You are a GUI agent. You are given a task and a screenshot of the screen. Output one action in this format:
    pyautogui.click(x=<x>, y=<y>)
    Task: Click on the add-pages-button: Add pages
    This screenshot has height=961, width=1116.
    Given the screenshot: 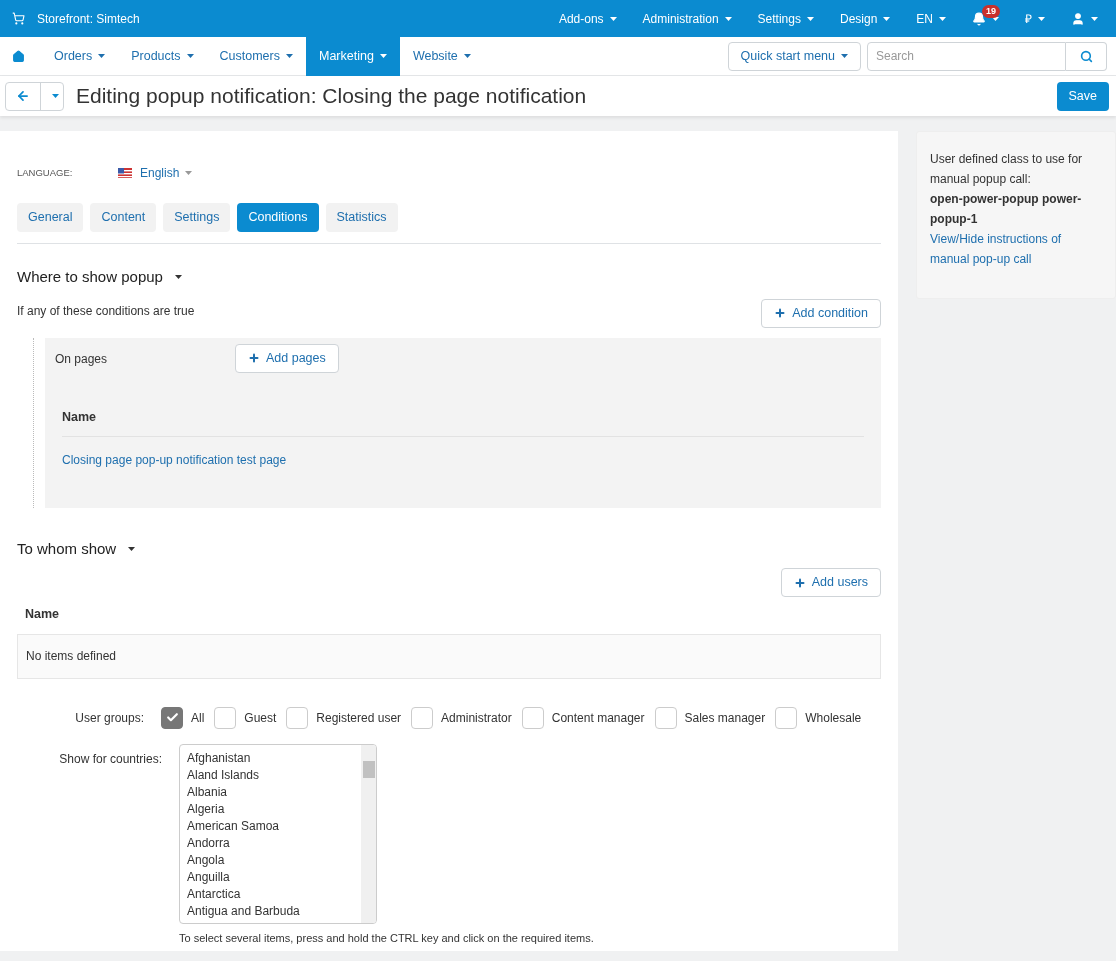 What is the action you would take?
    pyautogui.click(x=287, y=358)
    